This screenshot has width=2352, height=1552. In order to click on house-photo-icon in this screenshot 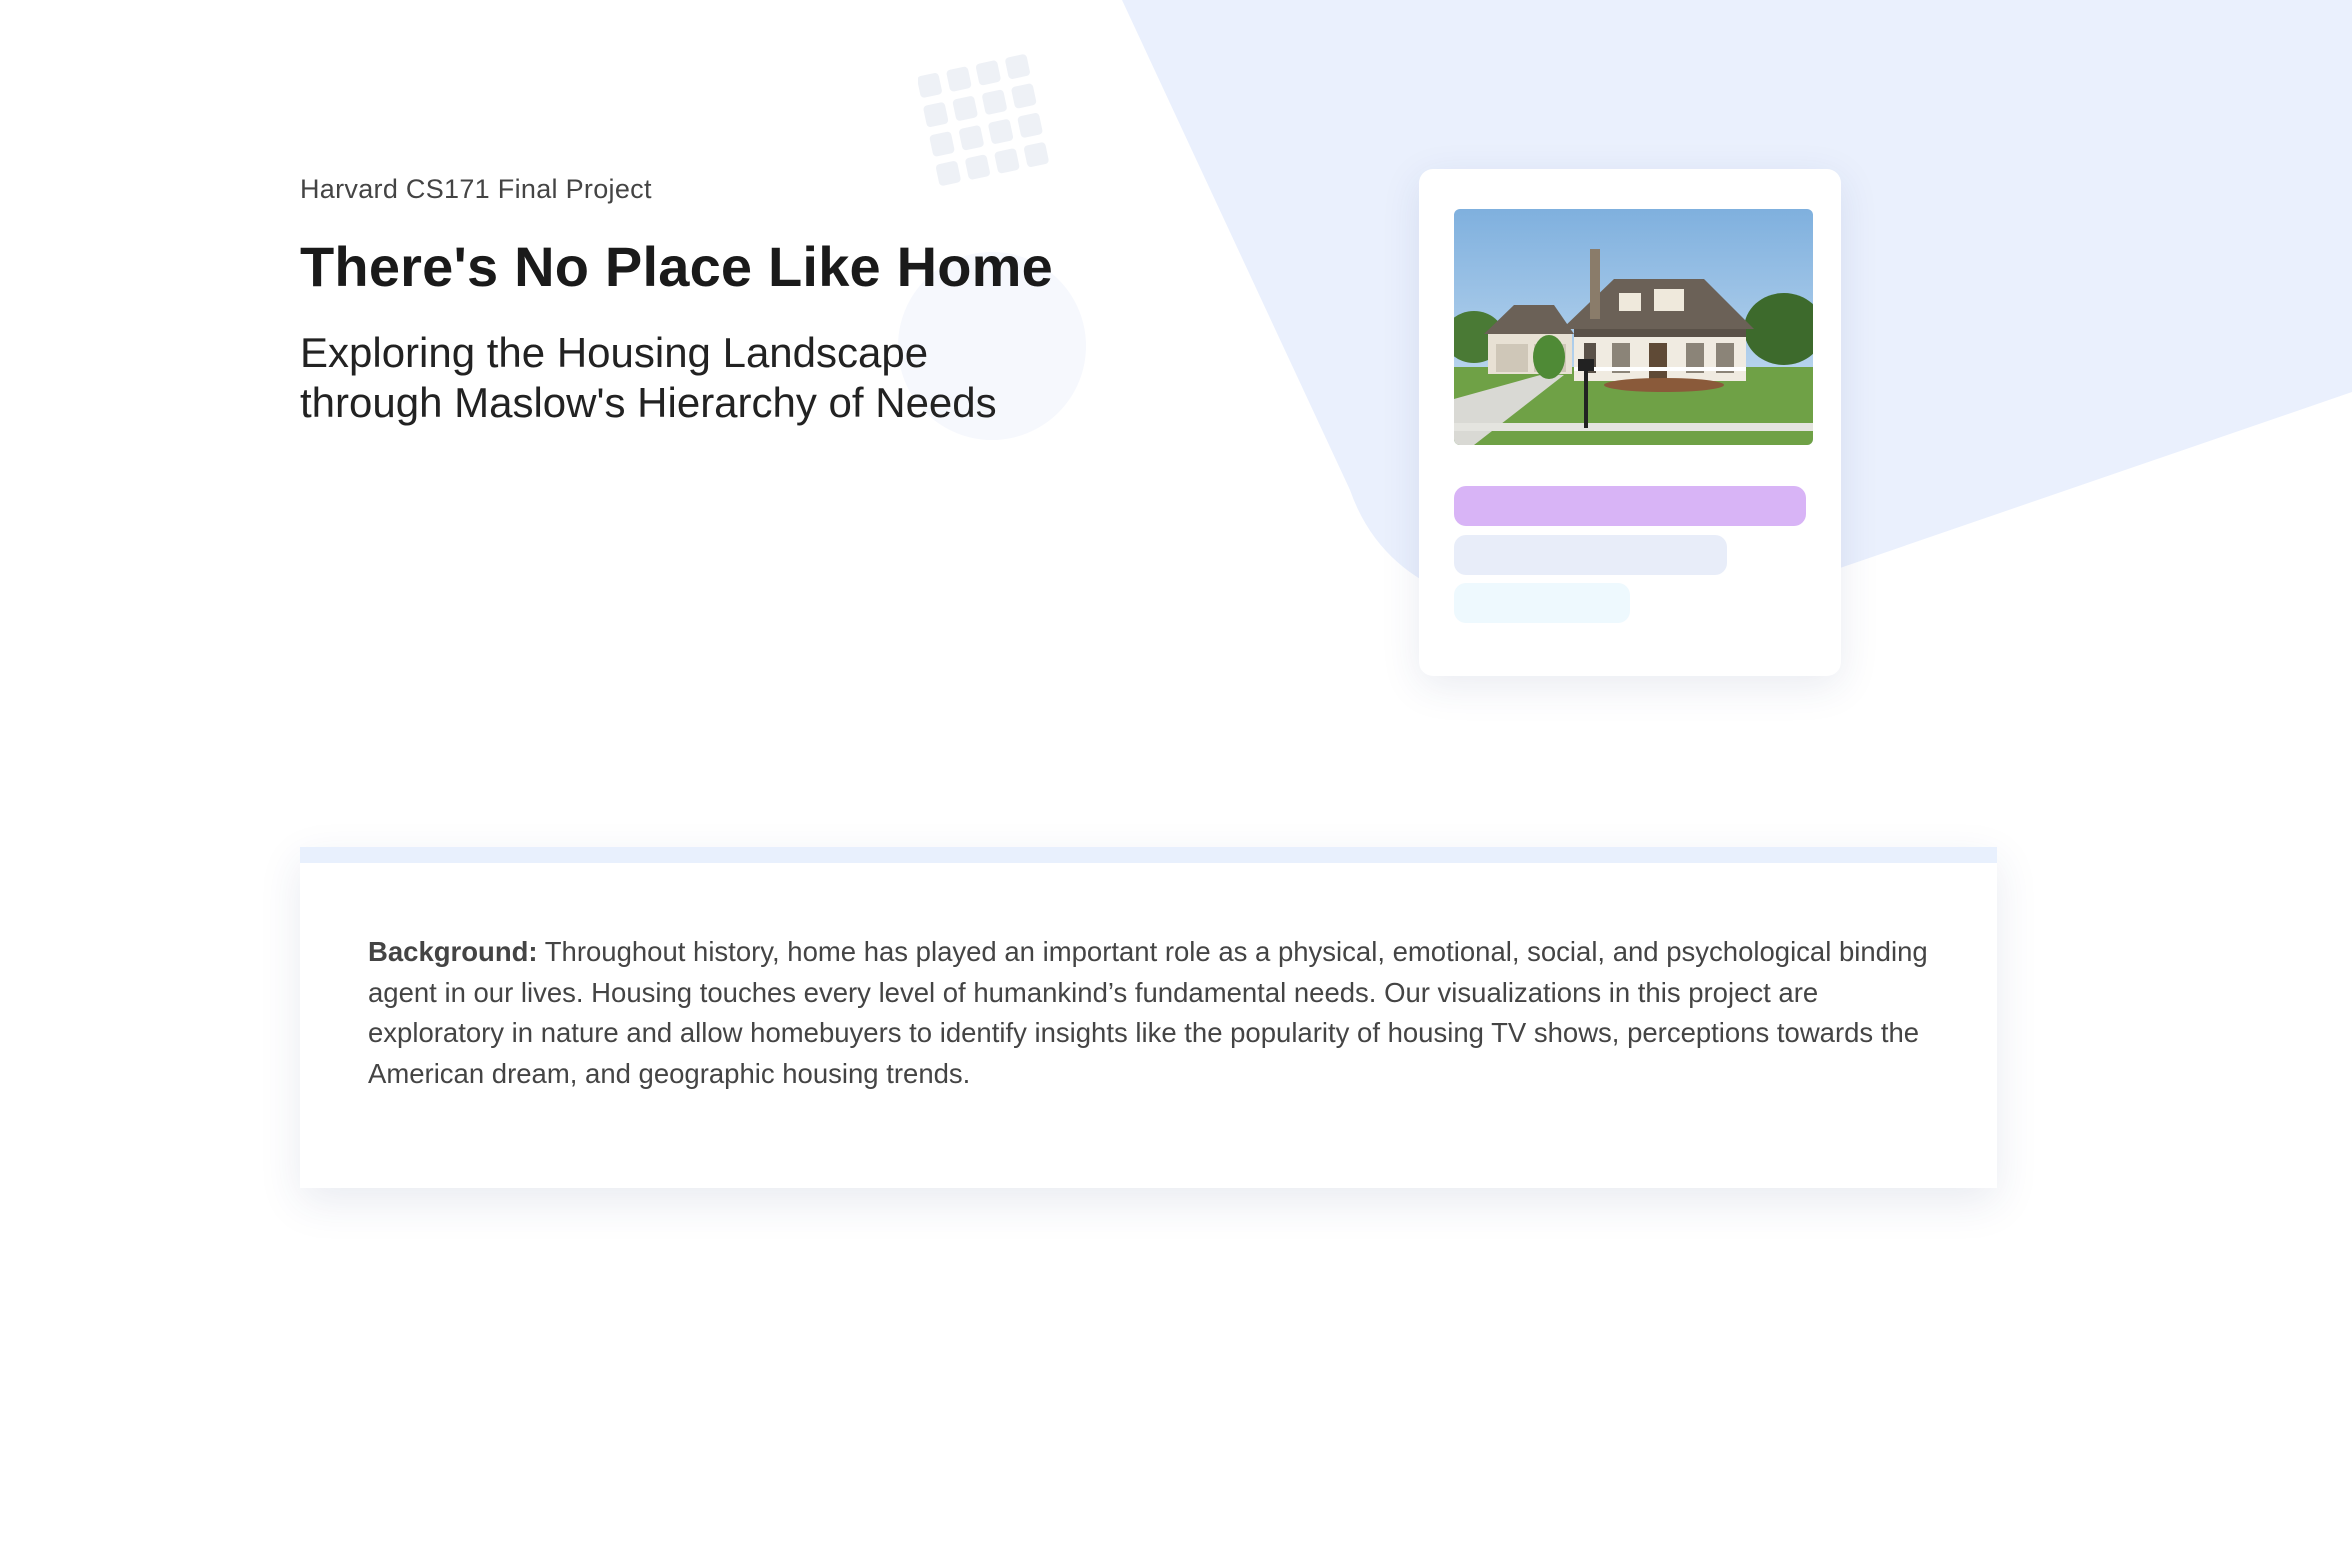, I will do `click(1633, 327)`.